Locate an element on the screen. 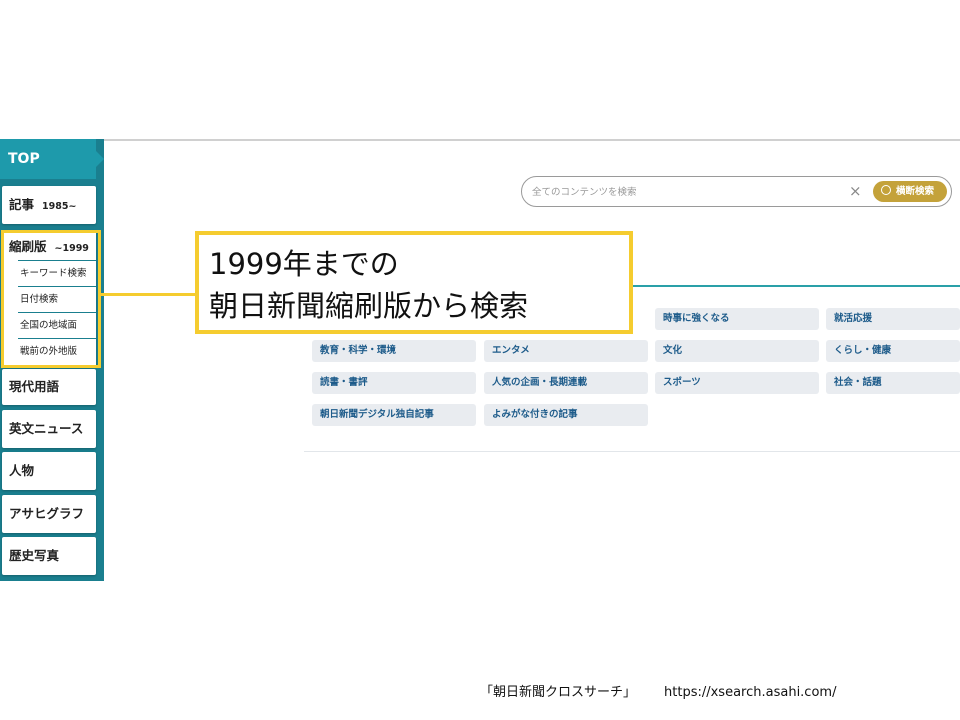 This screenshot has height=720, width=960. category-link: 人気の企画・長期連載 is located at coordinates (566, 383).